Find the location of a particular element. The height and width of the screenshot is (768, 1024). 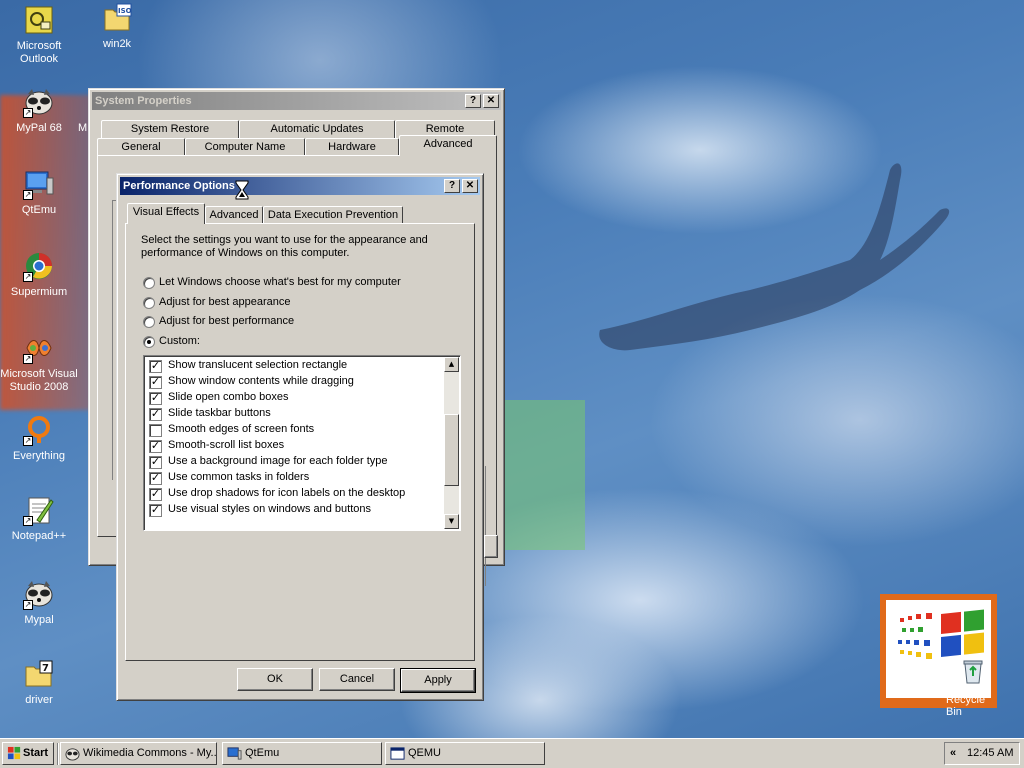

desktop-icon-mypal: ↗ Mypal is located at coordinates (39, 602).